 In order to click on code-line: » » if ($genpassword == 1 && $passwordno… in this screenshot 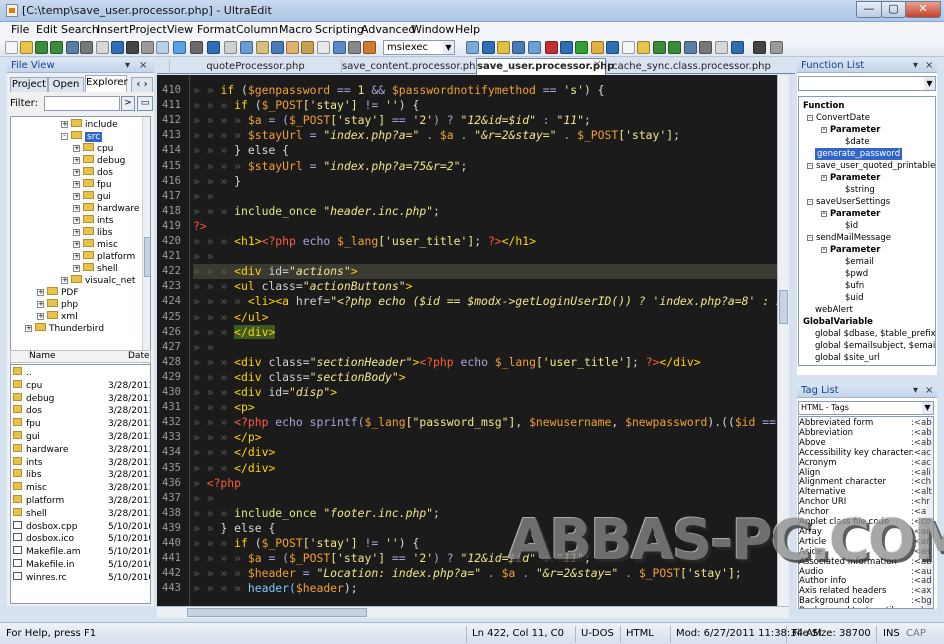, I will do `click(485, 90)`.